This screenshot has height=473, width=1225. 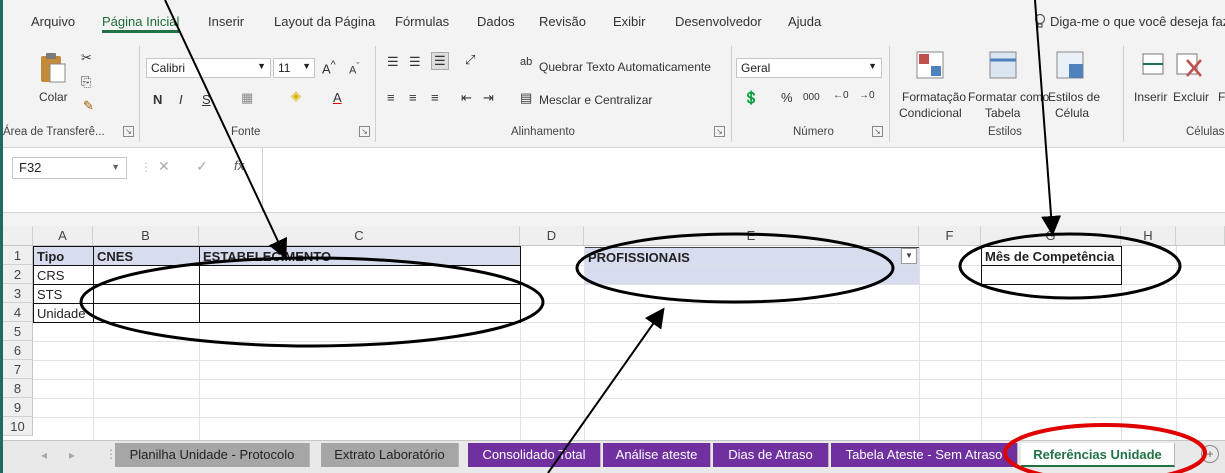 What do you see at coordinates (18, 236) in the screenshot?
I see `select-all-corner` at bounding box center [18, 236].